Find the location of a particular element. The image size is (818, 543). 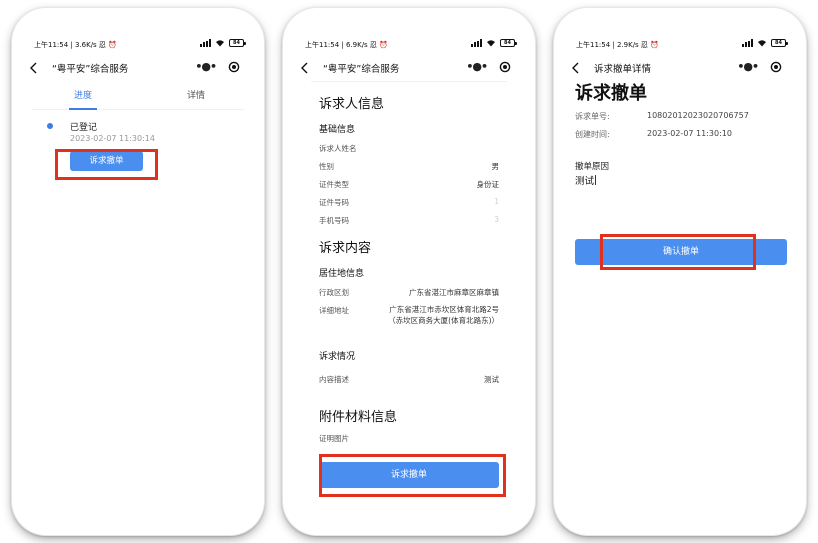

status-time: 上午11:54 | 6.9K/s 忍 ⏰ is located at coordinates (346, 45).